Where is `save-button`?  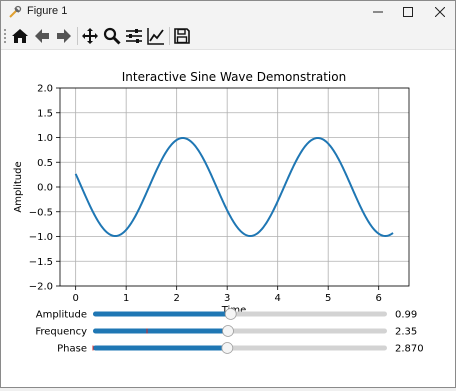
save-button is located at coordinates (182, 36).